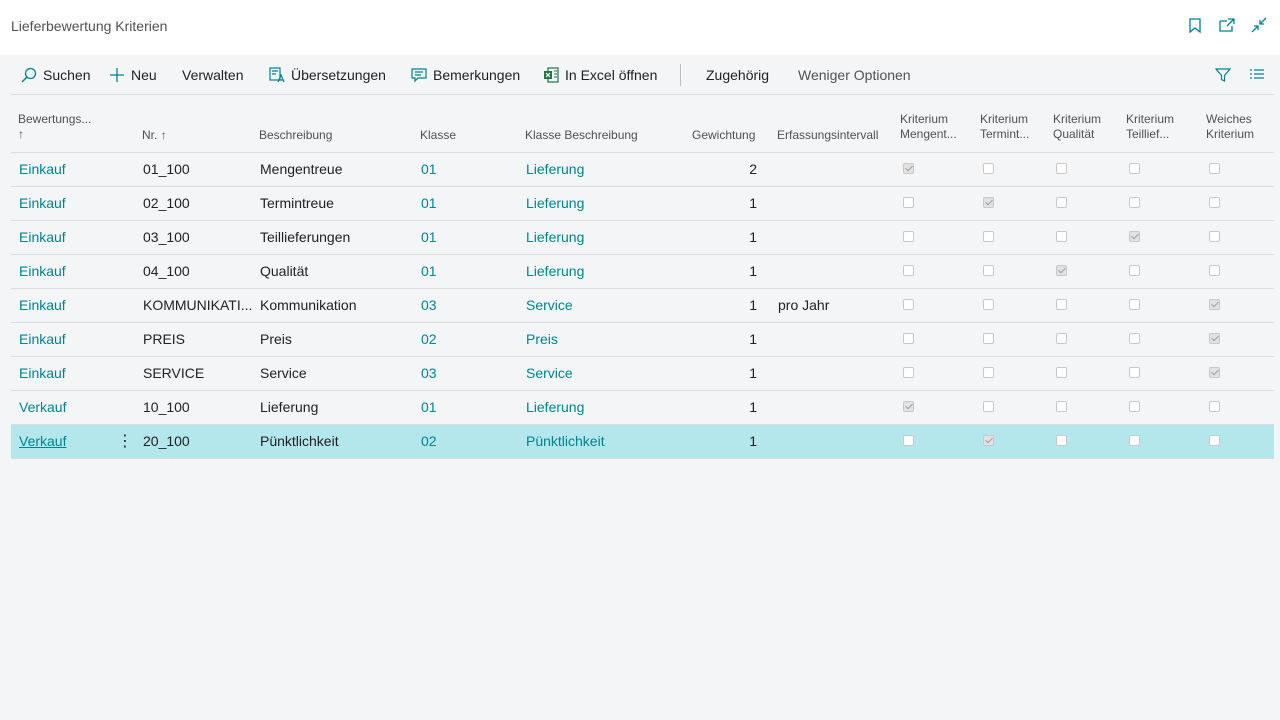 This screenshot has height=720, width=1280. What do you see at coordinates (133, 75) in the screenshot?
I see `new-button: Neu` at bounding box center [133, 75].